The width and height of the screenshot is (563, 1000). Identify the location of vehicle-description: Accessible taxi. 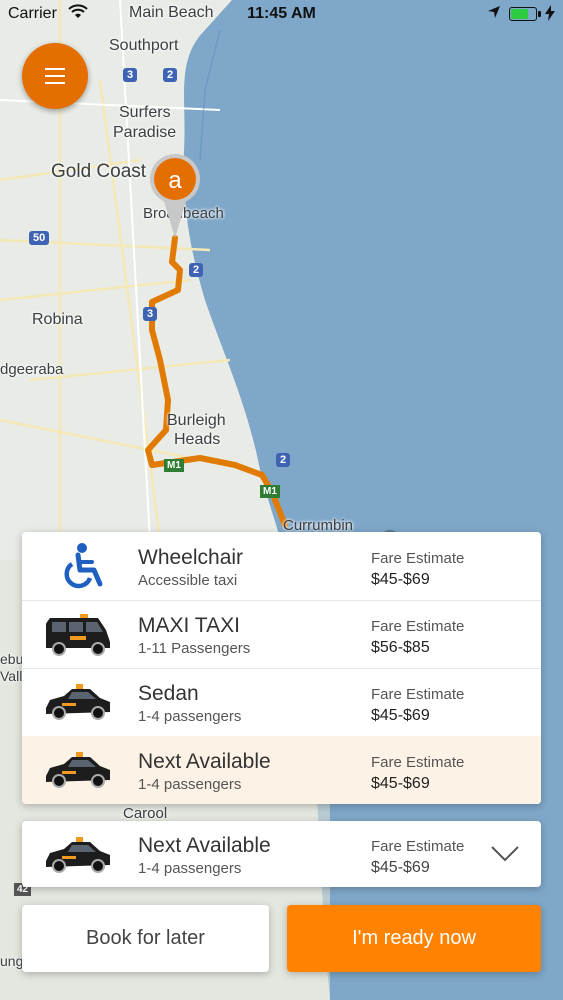
(188, 580).